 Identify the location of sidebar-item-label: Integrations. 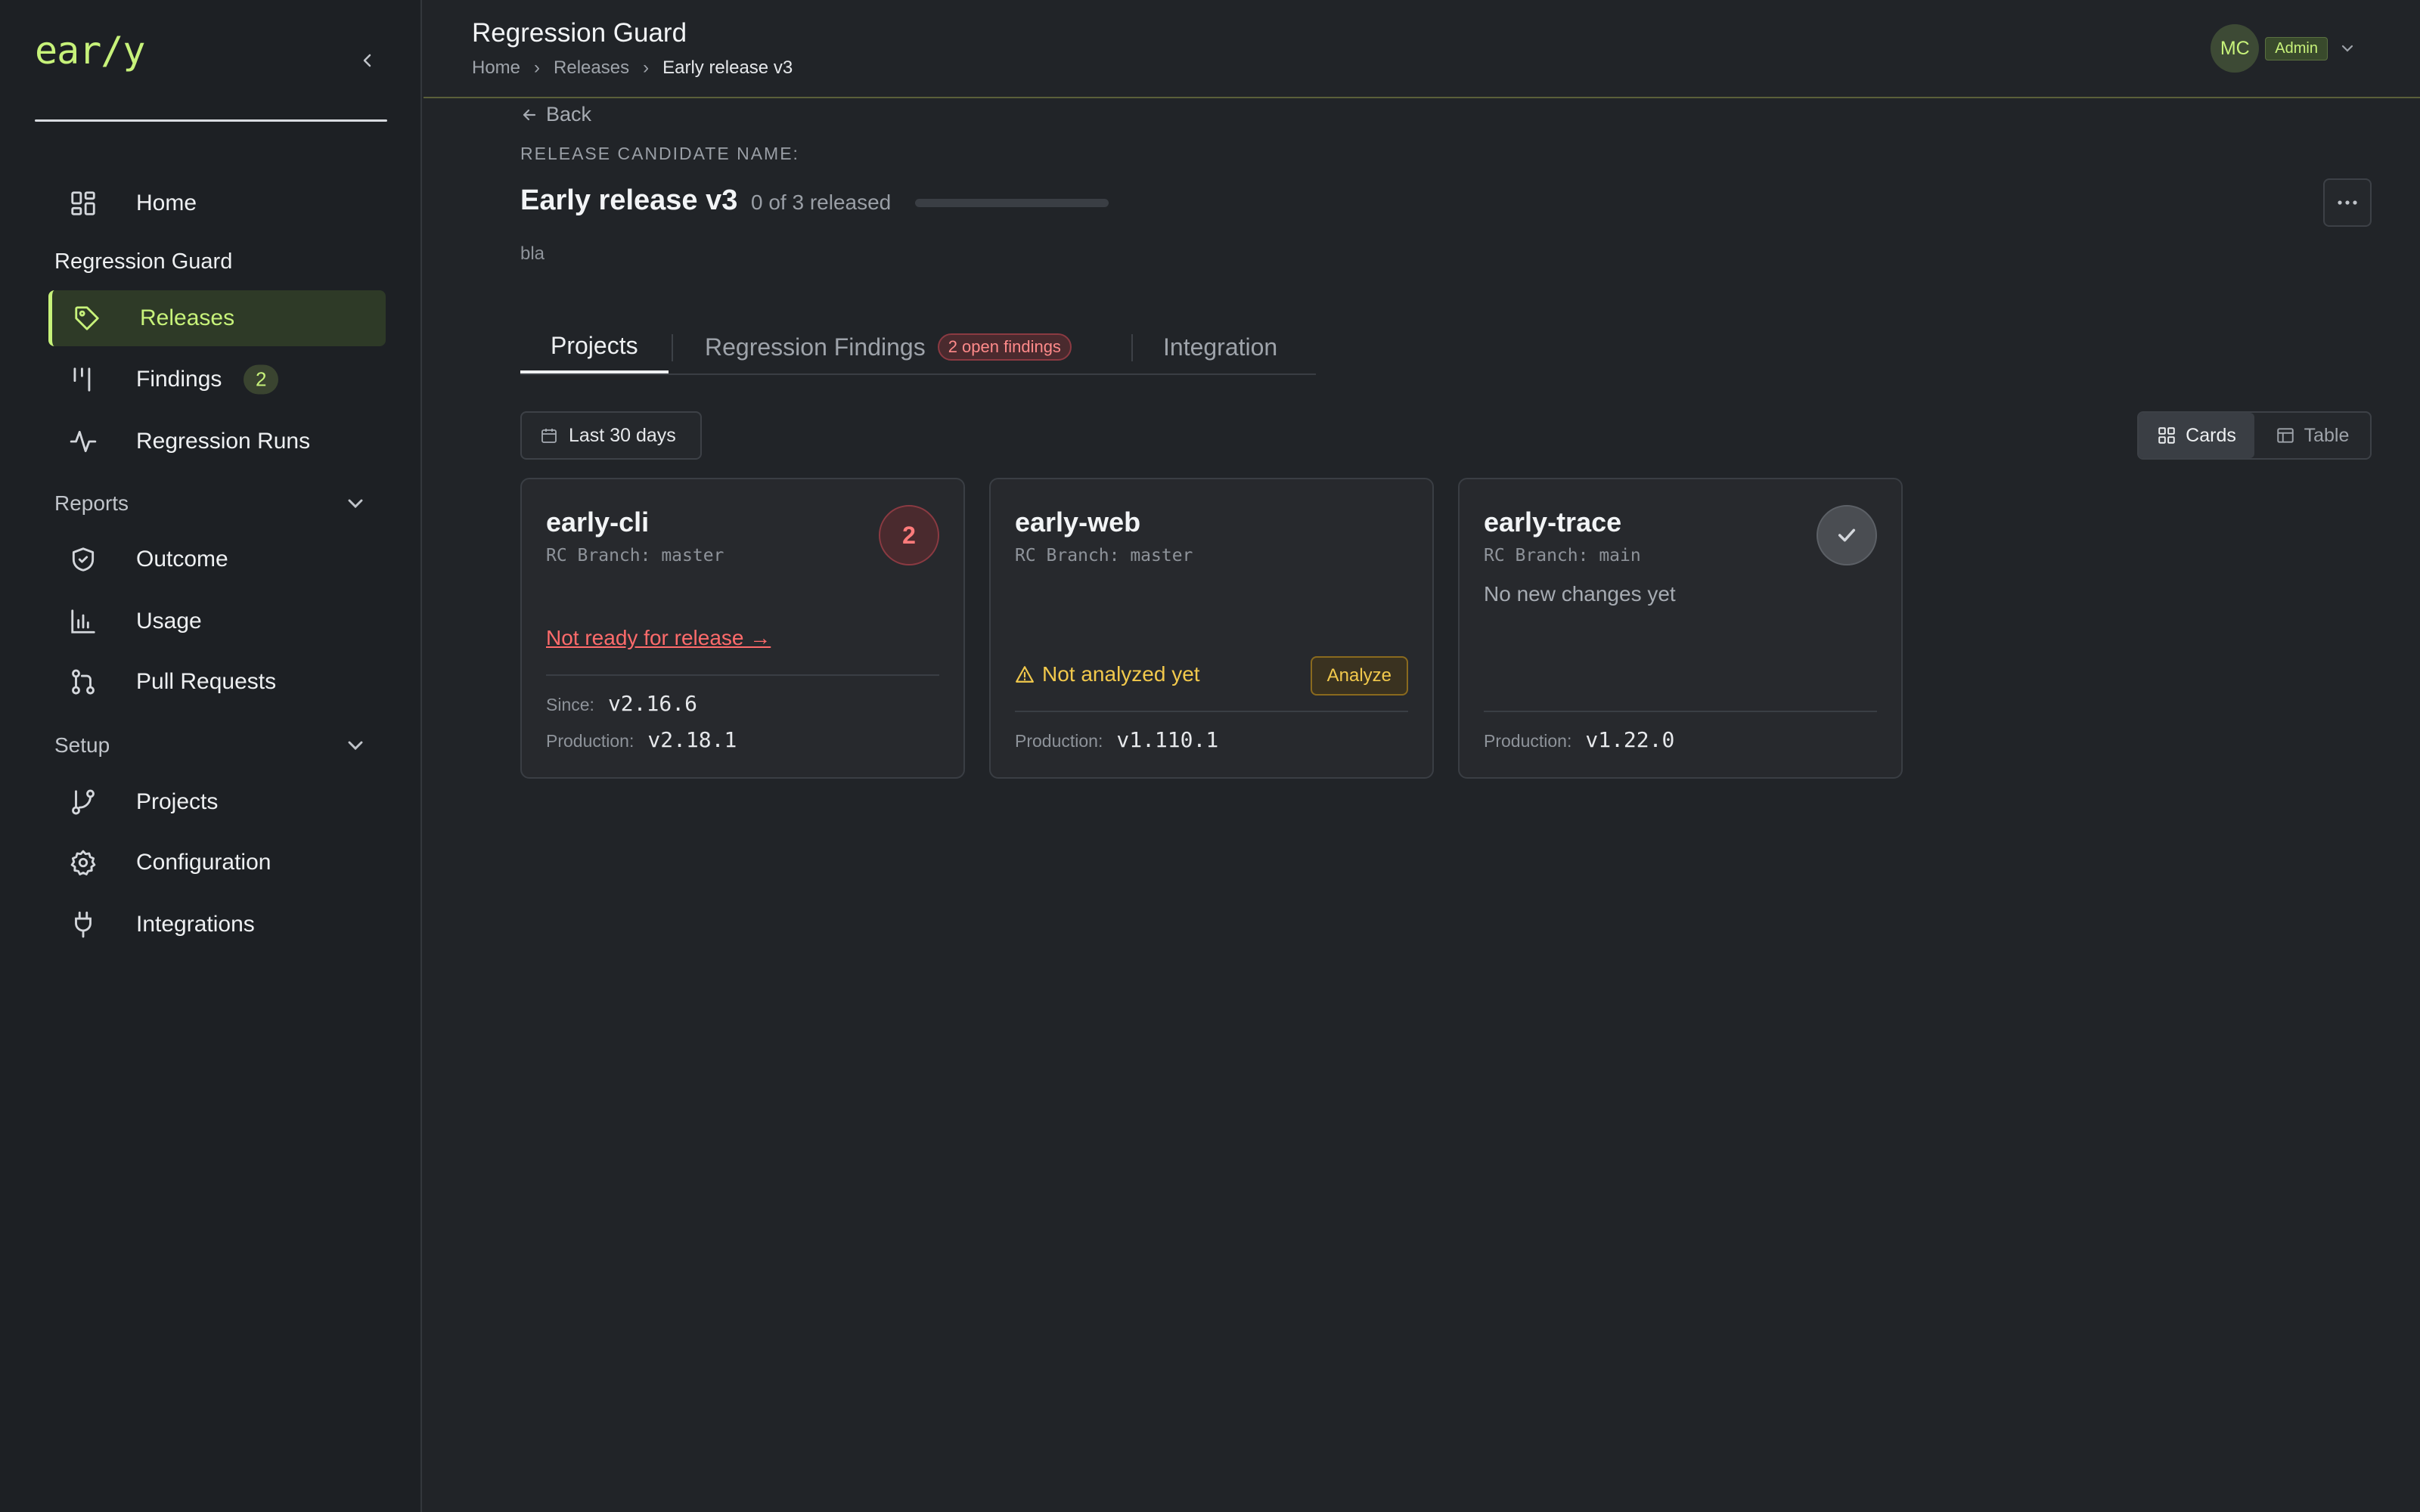
(195, 925).